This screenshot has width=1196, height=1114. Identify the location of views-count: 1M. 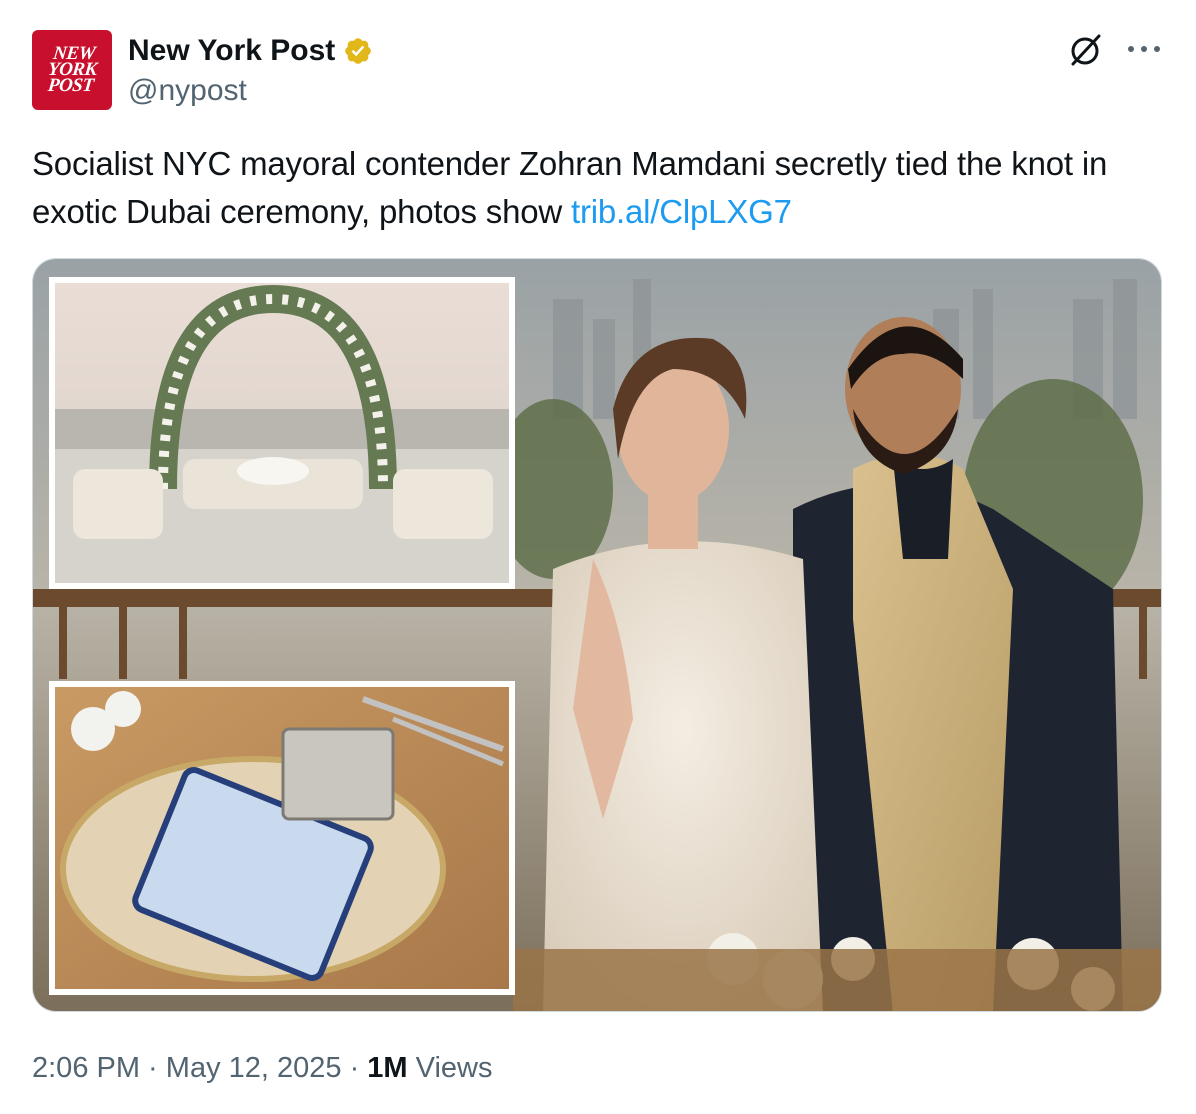
(387, 1068).